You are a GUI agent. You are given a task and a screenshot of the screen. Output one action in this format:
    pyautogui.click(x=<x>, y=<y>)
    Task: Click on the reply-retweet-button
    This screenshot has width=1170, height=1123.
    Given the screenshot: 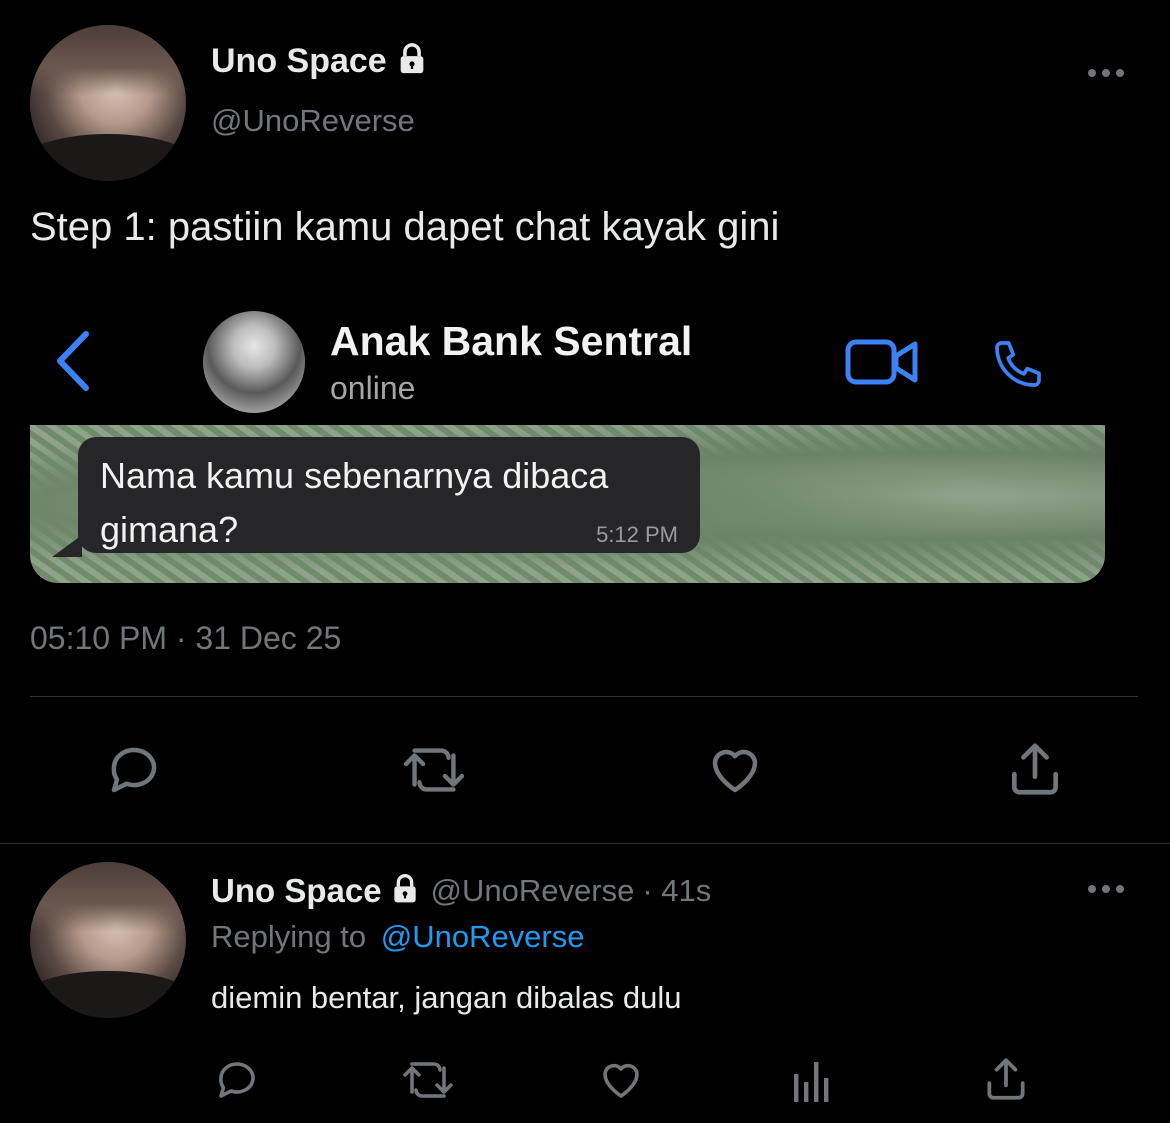 What is the action you would take?
    pyautogui.click(x=428, y=1080)
    